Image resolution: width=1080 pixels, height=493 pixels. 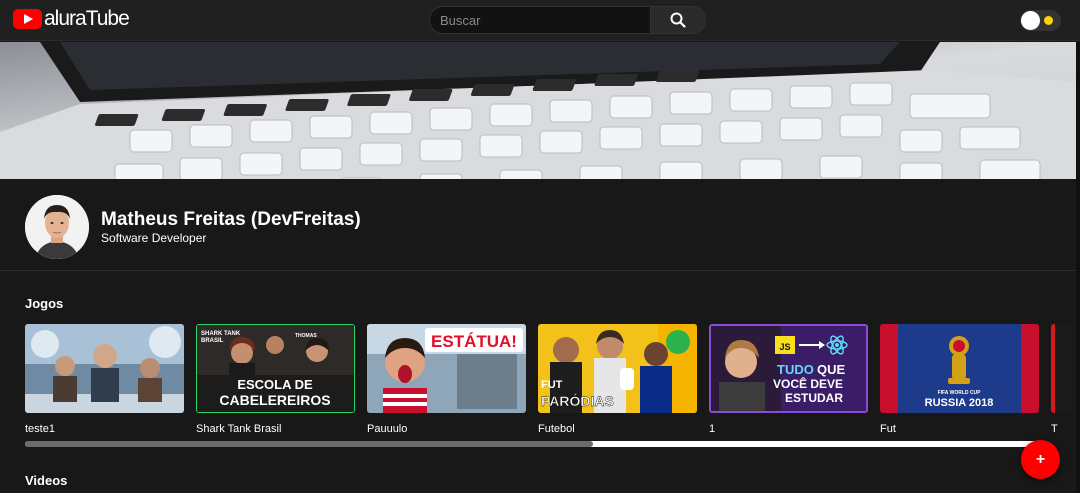 What do you see at coordinates (474, 341) in the screenshot?
I see `thumb-text: ESTÁTUA!` at bounding box center [474, 341].